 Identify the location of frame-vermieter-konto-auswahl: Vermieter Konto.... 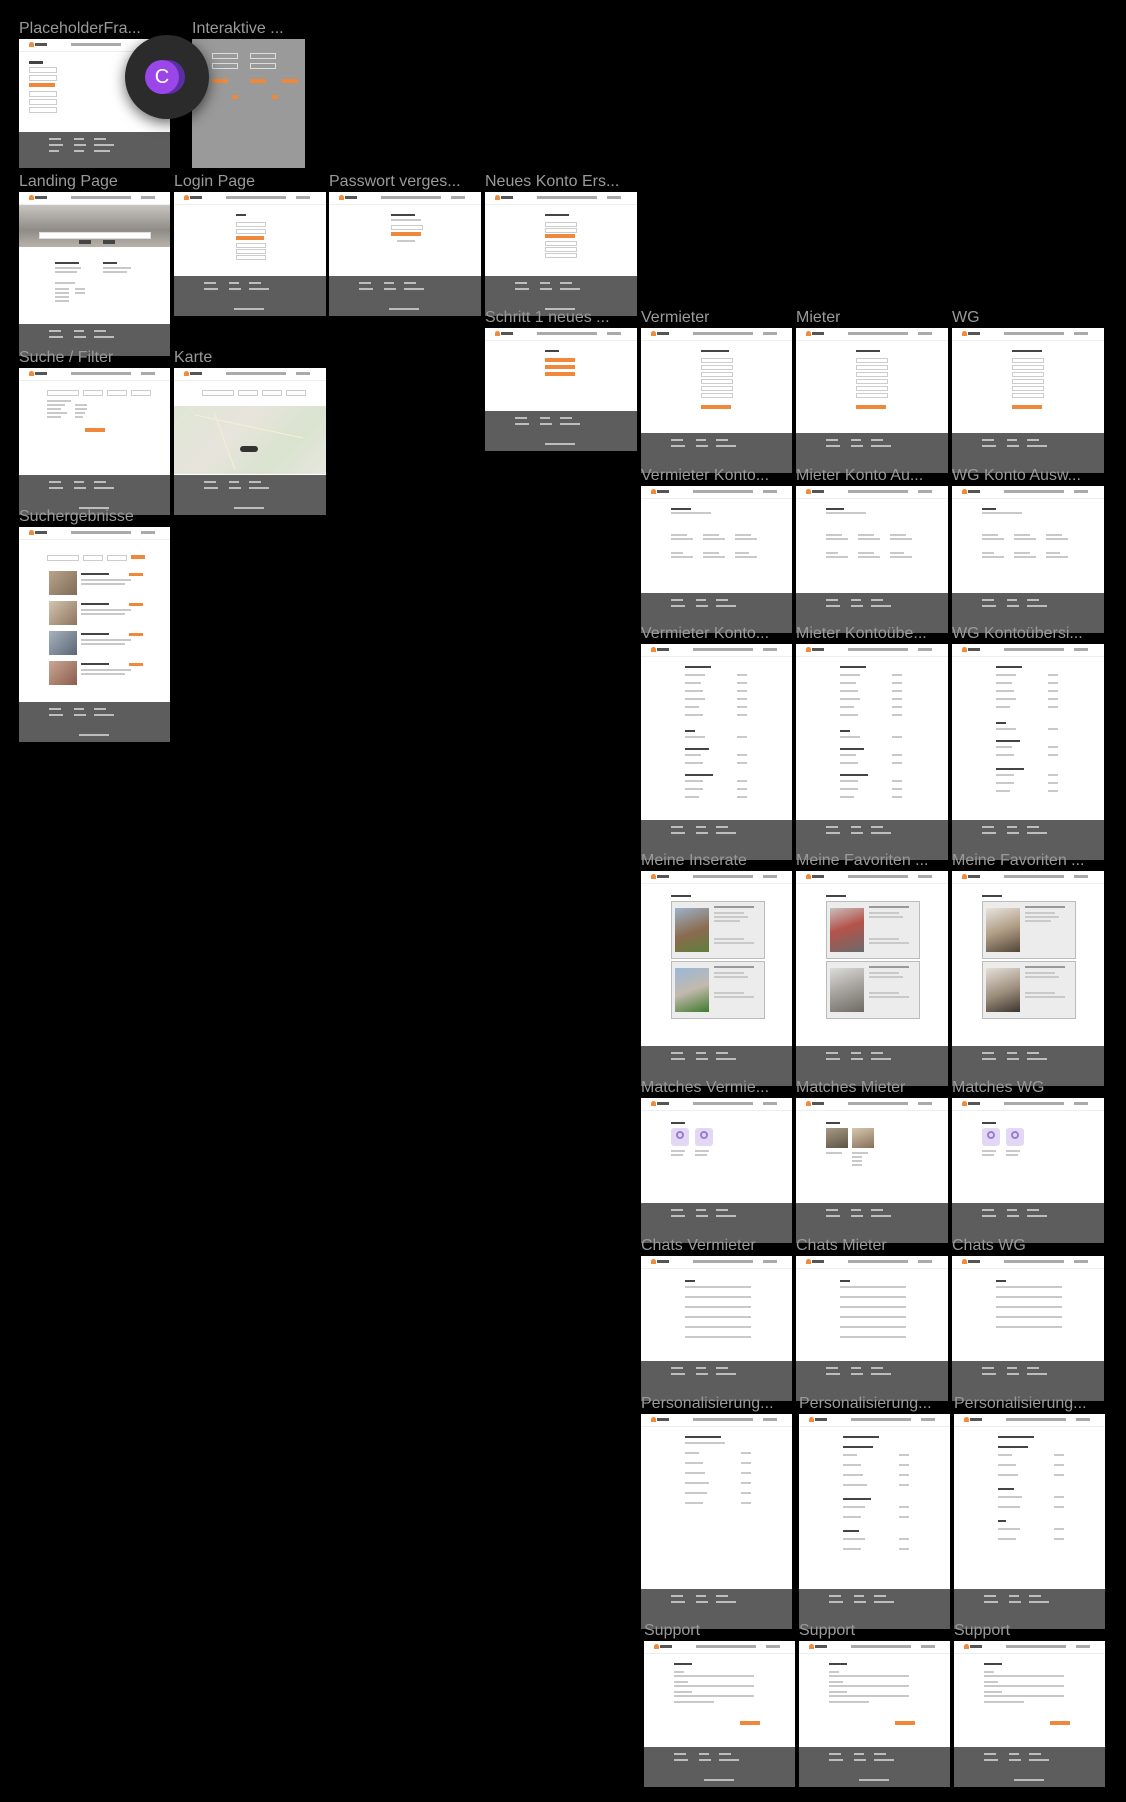
(716, 550).